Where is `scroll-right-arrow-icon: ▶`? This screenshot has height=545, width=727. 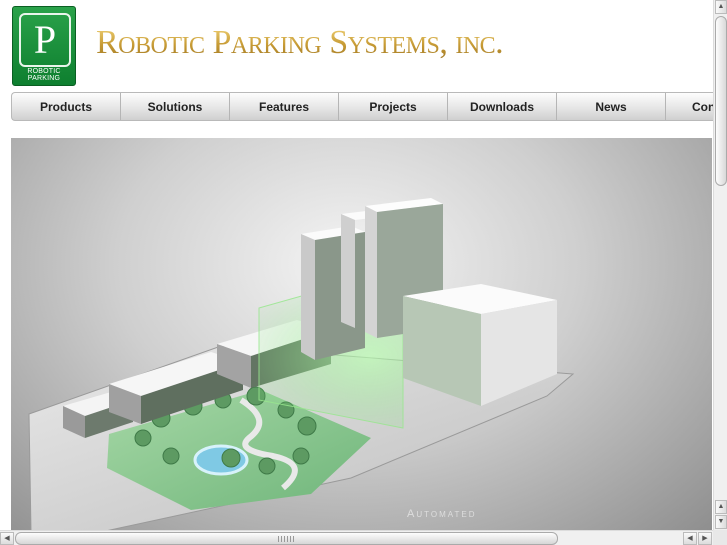
scroll-right-arrow-icon: ▶ is located at coordinates (705, 538).